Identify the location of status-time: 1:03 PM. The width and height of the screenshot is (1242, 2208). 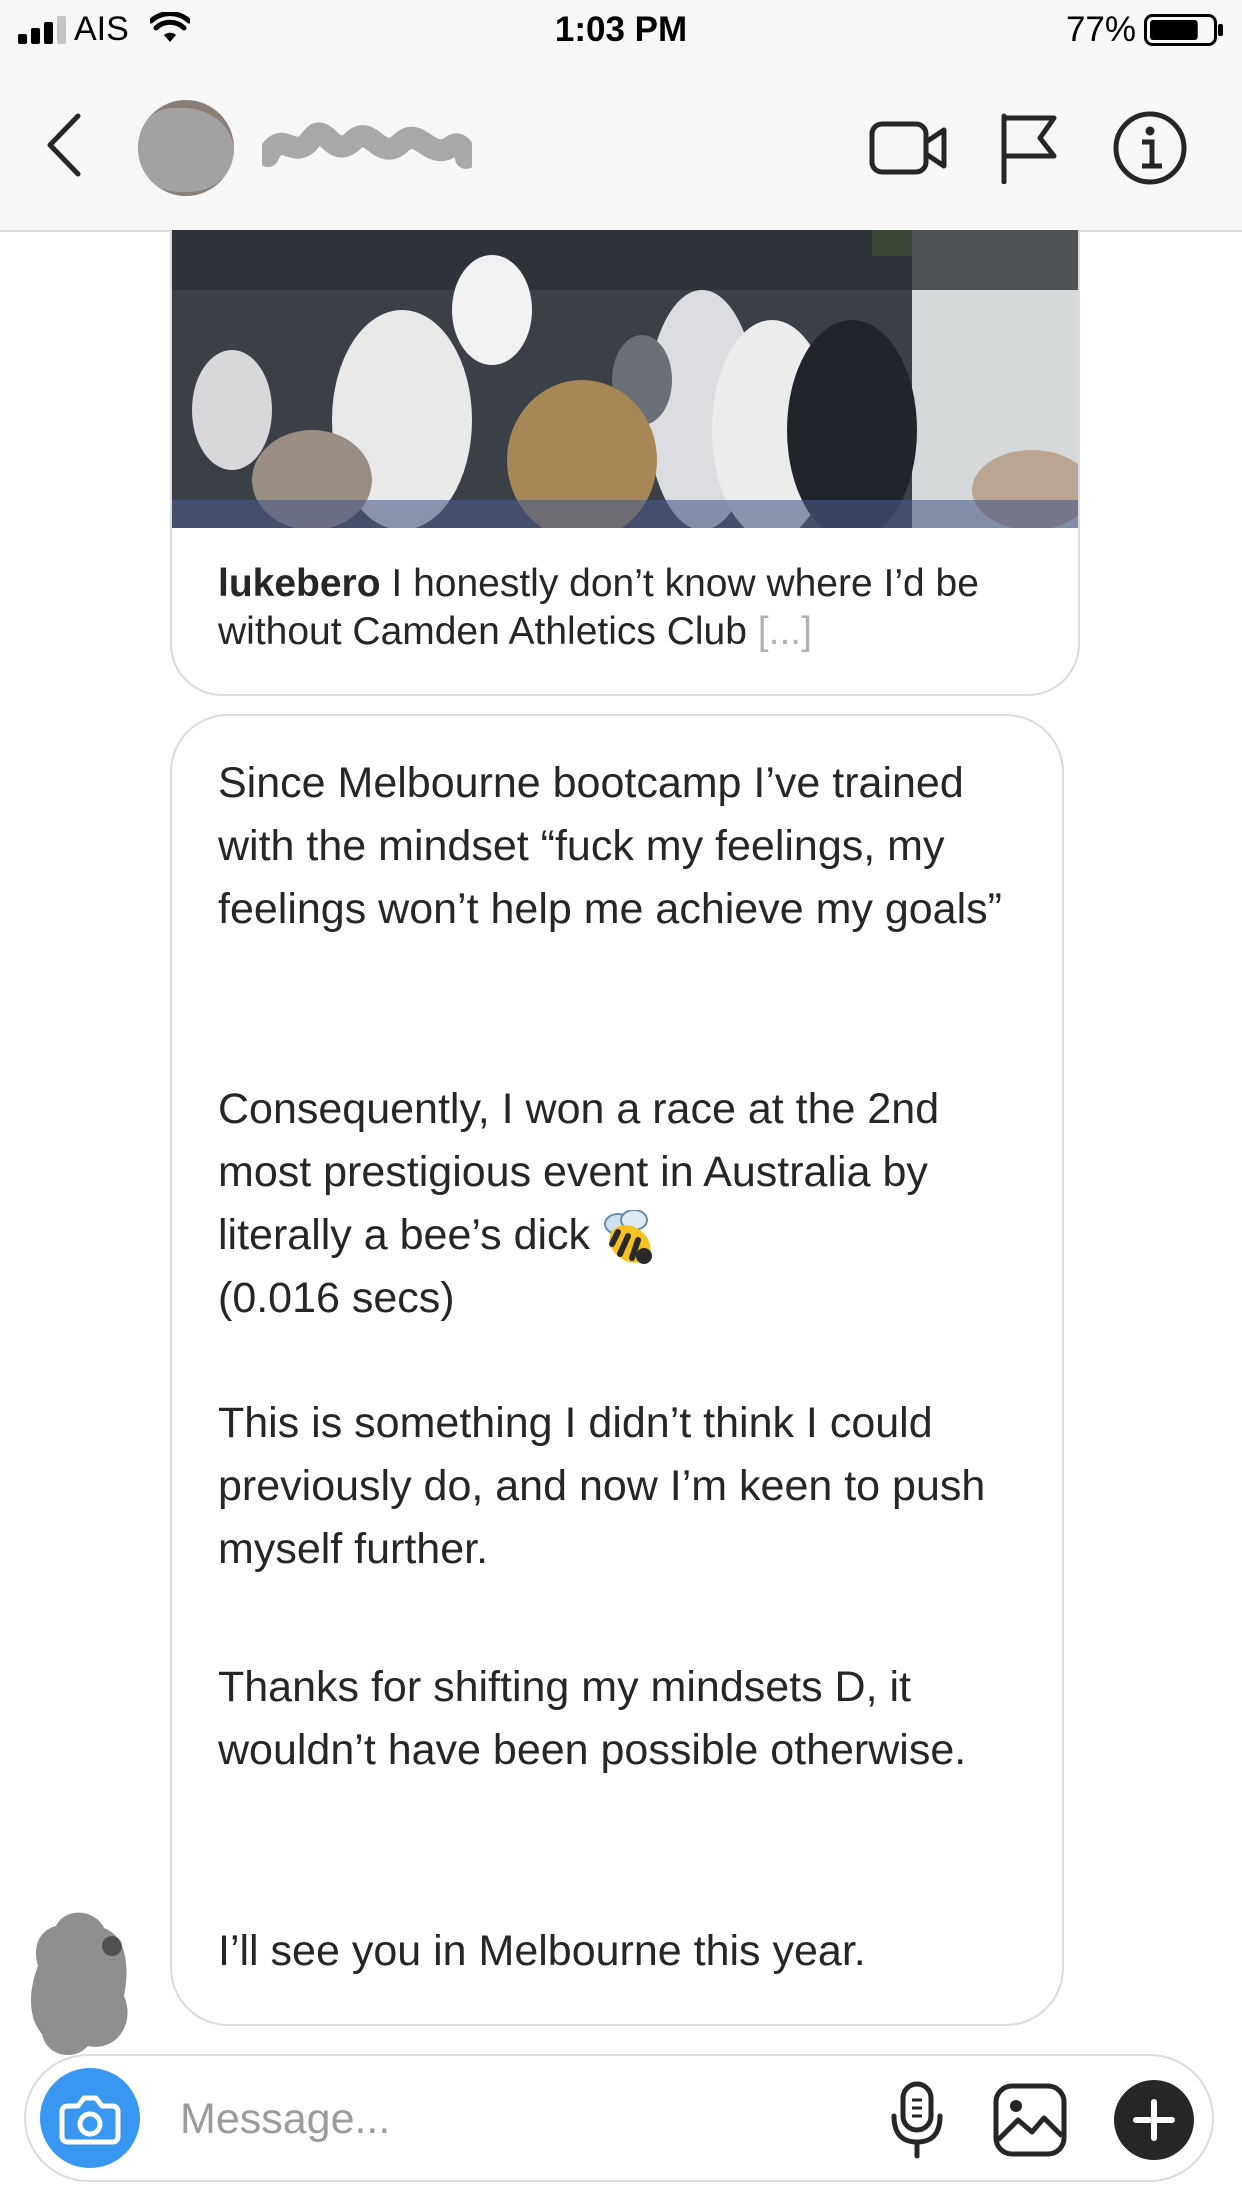
(621, 29).